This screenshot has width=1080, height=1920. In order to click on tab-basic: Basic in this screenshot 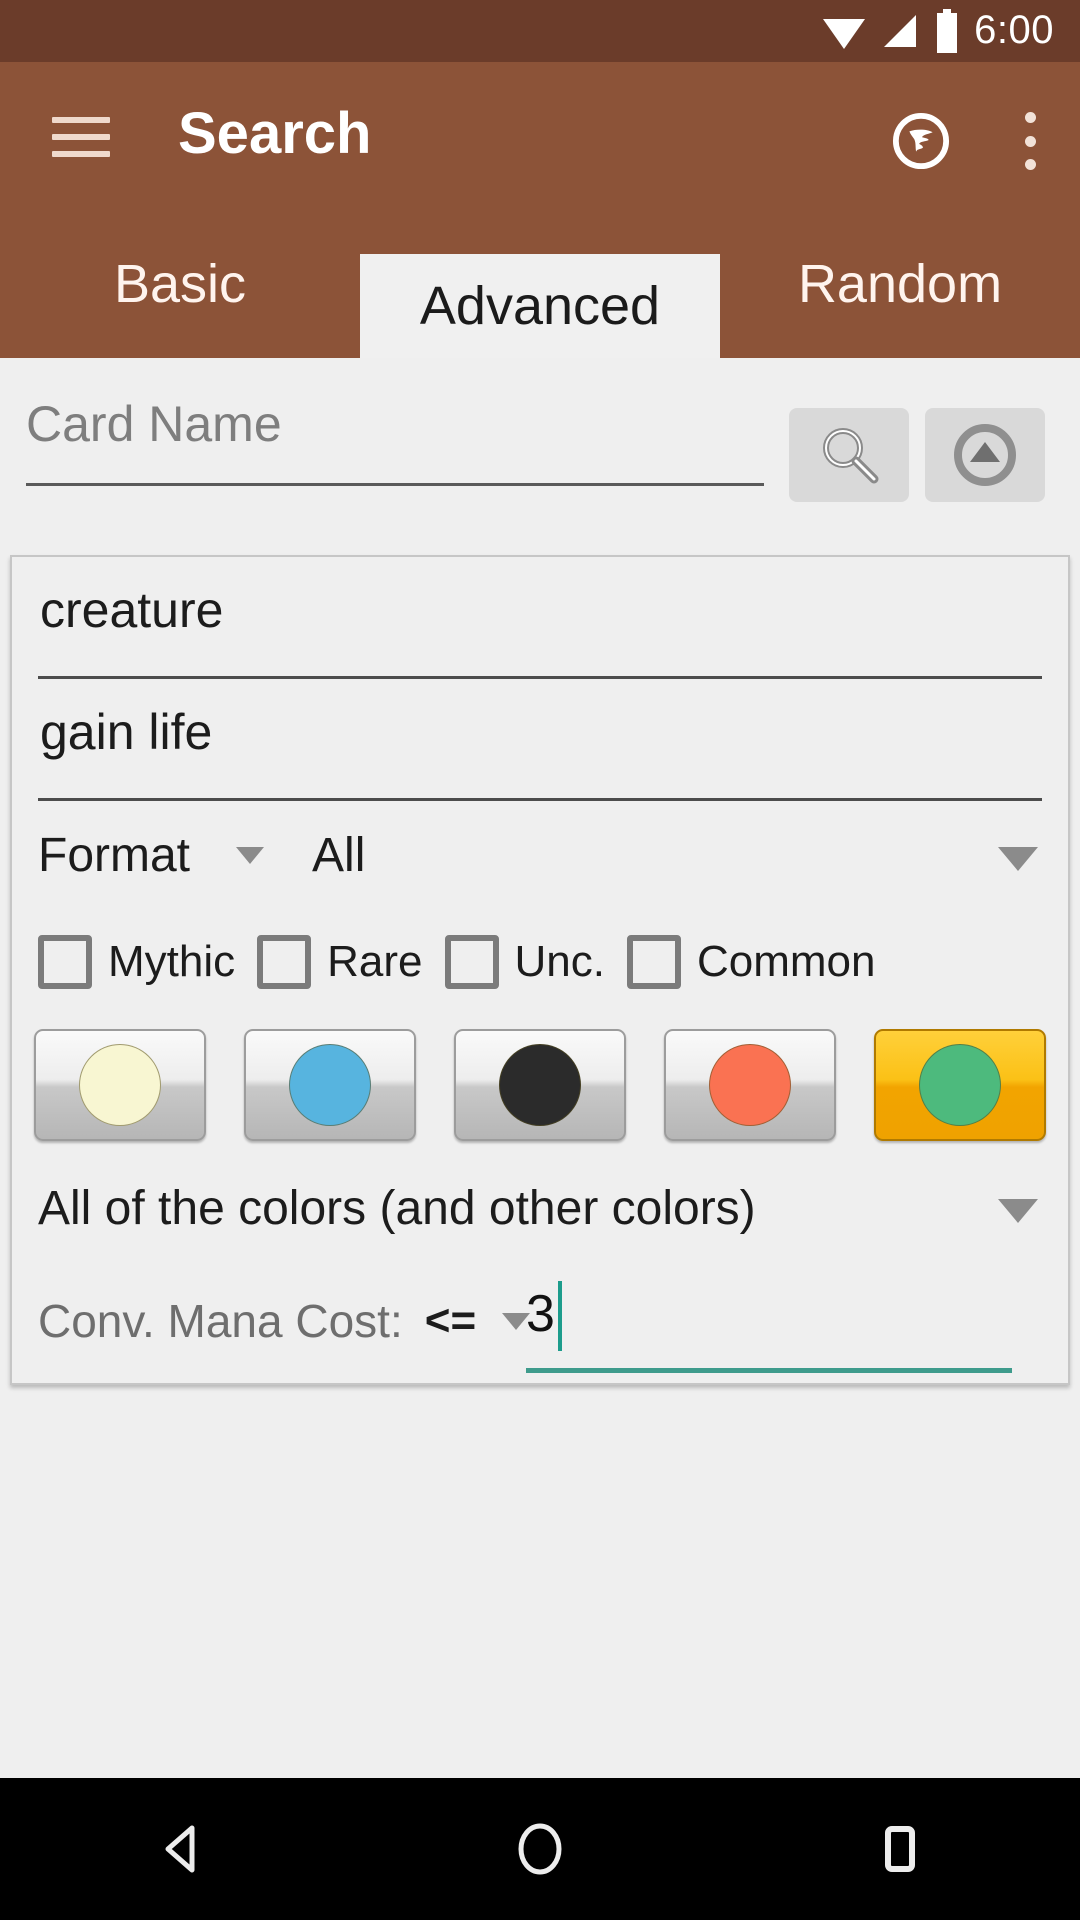, I will do `click(180, 284)`.